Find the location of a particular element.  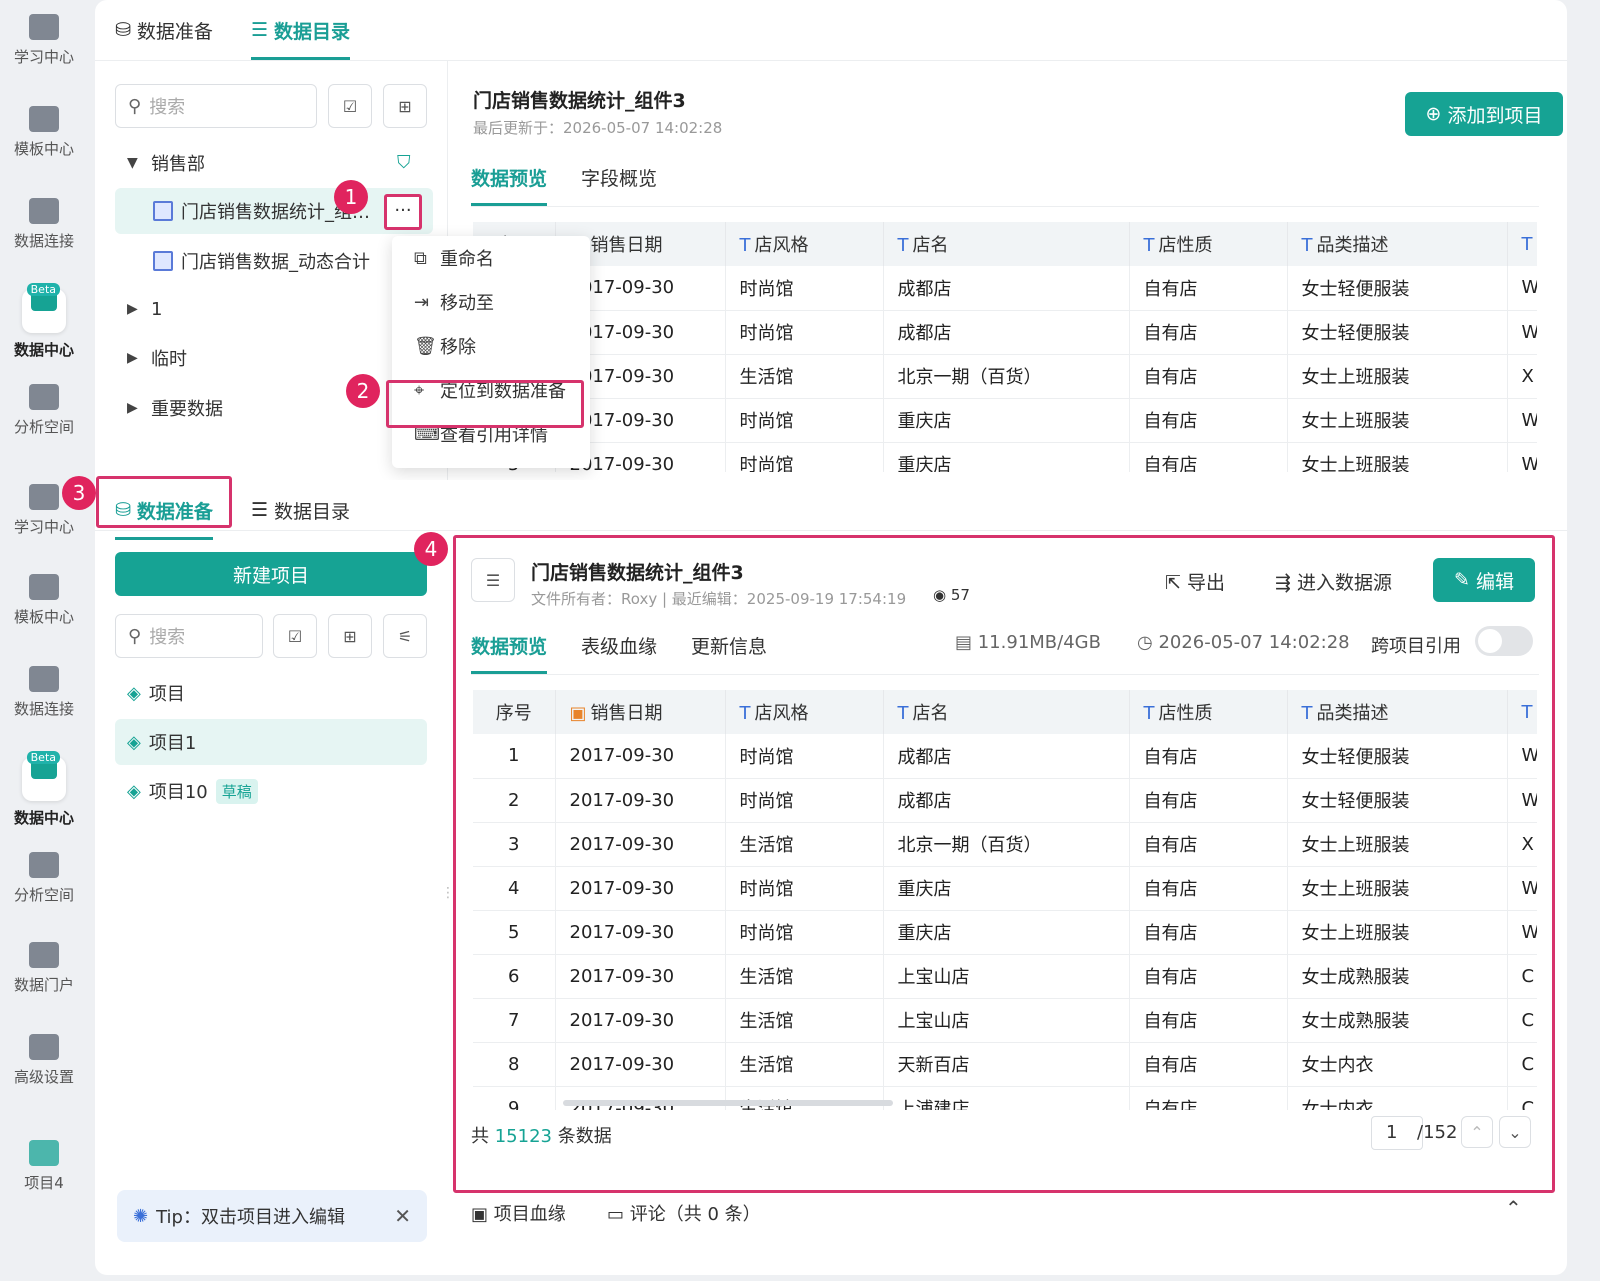

filter-icon: ⚟ is located at coordinates (405, 636).